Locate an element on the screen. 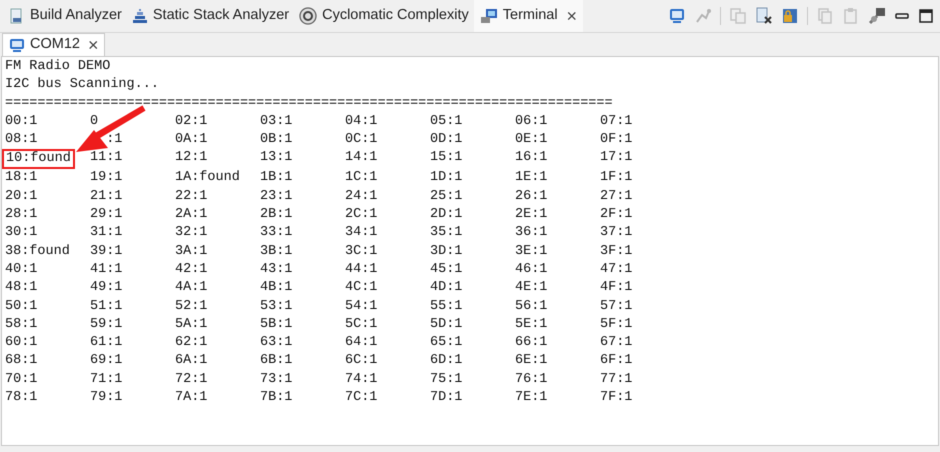 The width and height of the screenshot is (940, 452). lock-icon is located at coordinates (790, 16).